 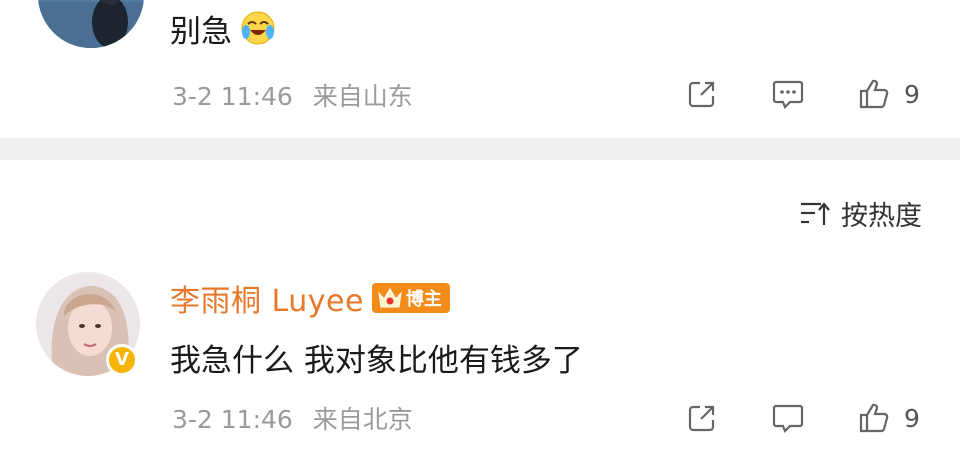 What do you see at coordinates (881, 216) in the screenshot?
I see `sort-label: 按热度` at bounding box center [881, 216].